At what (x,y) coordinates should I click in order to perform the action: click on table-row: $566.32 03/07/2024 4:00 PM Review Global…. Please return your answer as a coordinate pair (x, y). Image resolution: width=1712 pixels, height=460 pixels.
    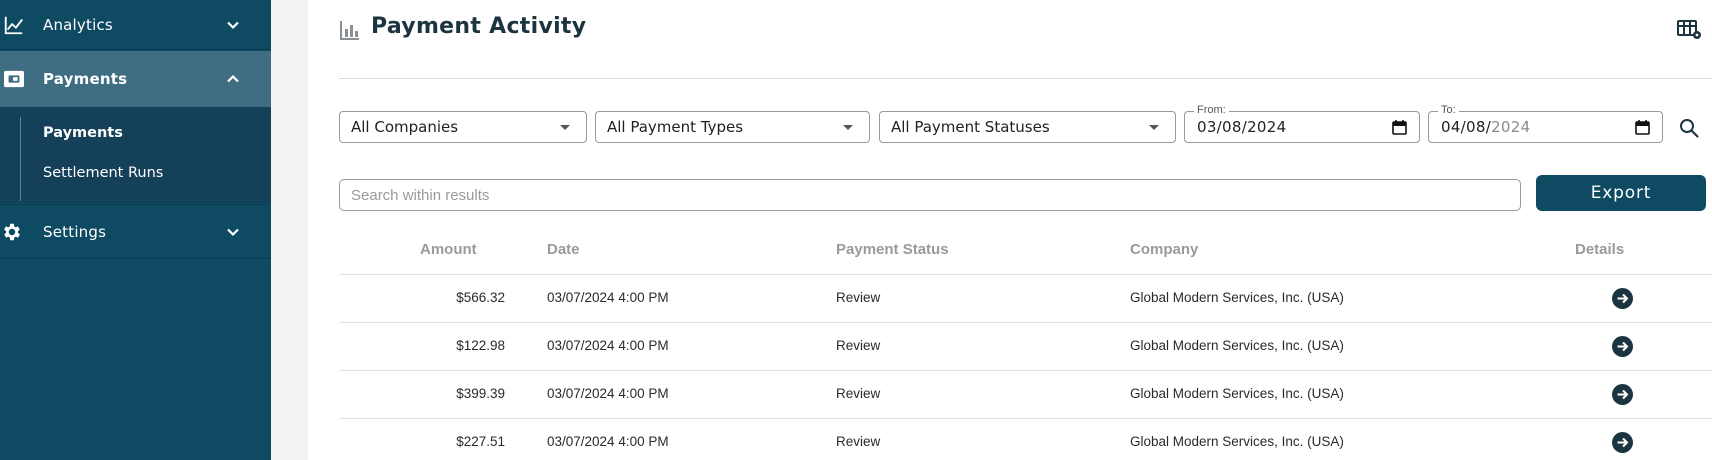
    Looking at the image, I should click on (1025, 299).